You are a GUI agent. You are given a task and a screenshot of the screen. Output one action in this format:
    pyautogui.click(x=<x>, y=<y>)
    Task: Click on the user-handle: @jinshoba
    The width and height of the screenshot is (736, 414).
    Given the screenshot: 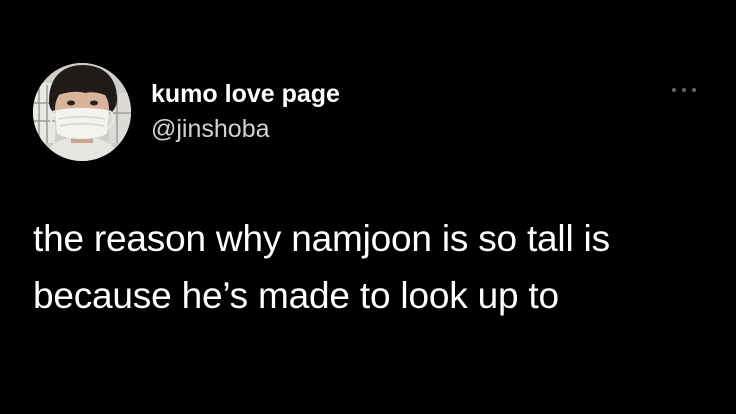 What is the action you would take?
    pyautogui.click(x=210, y=129)
    